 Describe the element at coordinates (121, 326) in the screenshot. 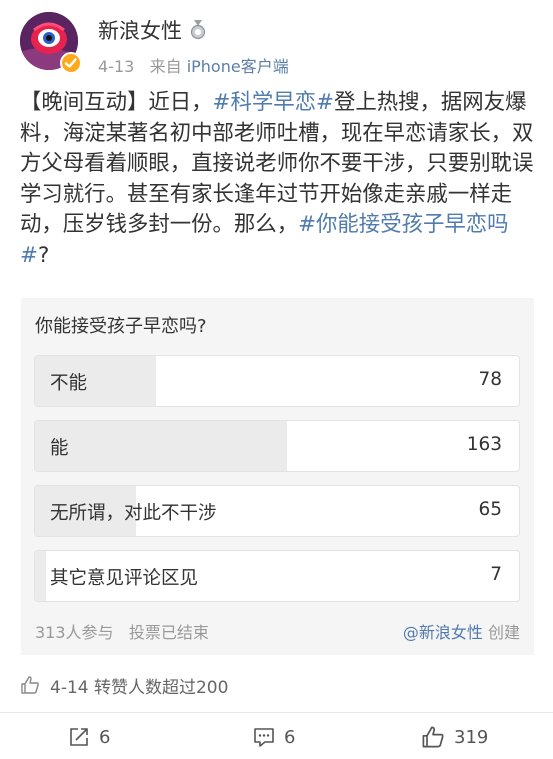

I see `poll-question: 你能接受孩子早恋吗?` at that location.